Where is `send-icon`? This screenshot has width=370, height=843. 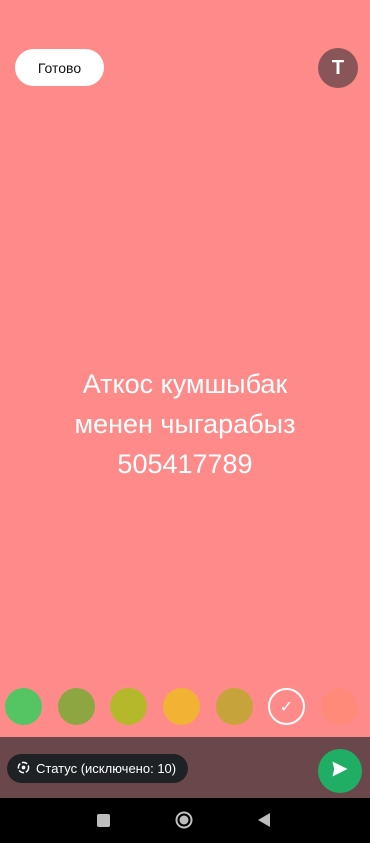
send-icon is located at coordinates (340, 771).